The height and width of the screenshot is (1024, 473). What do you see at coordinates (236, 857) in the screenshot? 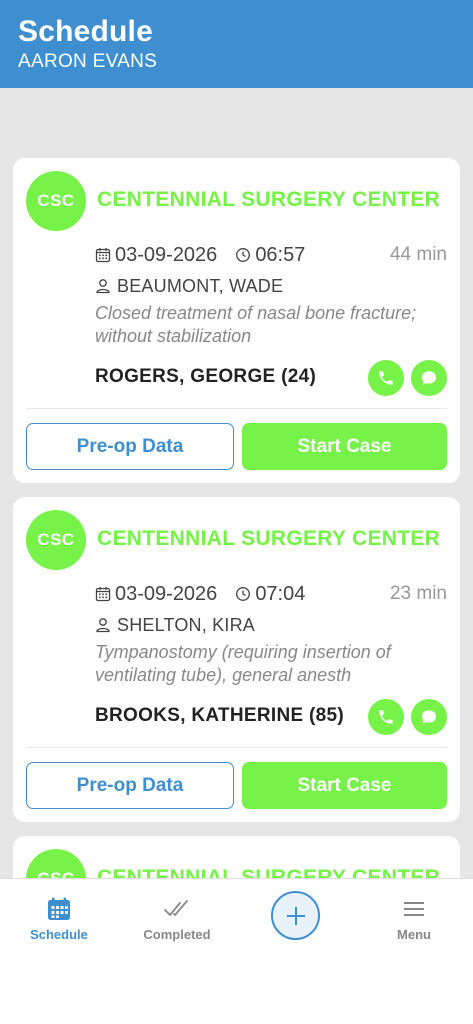
I see `case-card: CSC CENTENNIAL SURGERY CENTER` at bounding box center [236, 857].